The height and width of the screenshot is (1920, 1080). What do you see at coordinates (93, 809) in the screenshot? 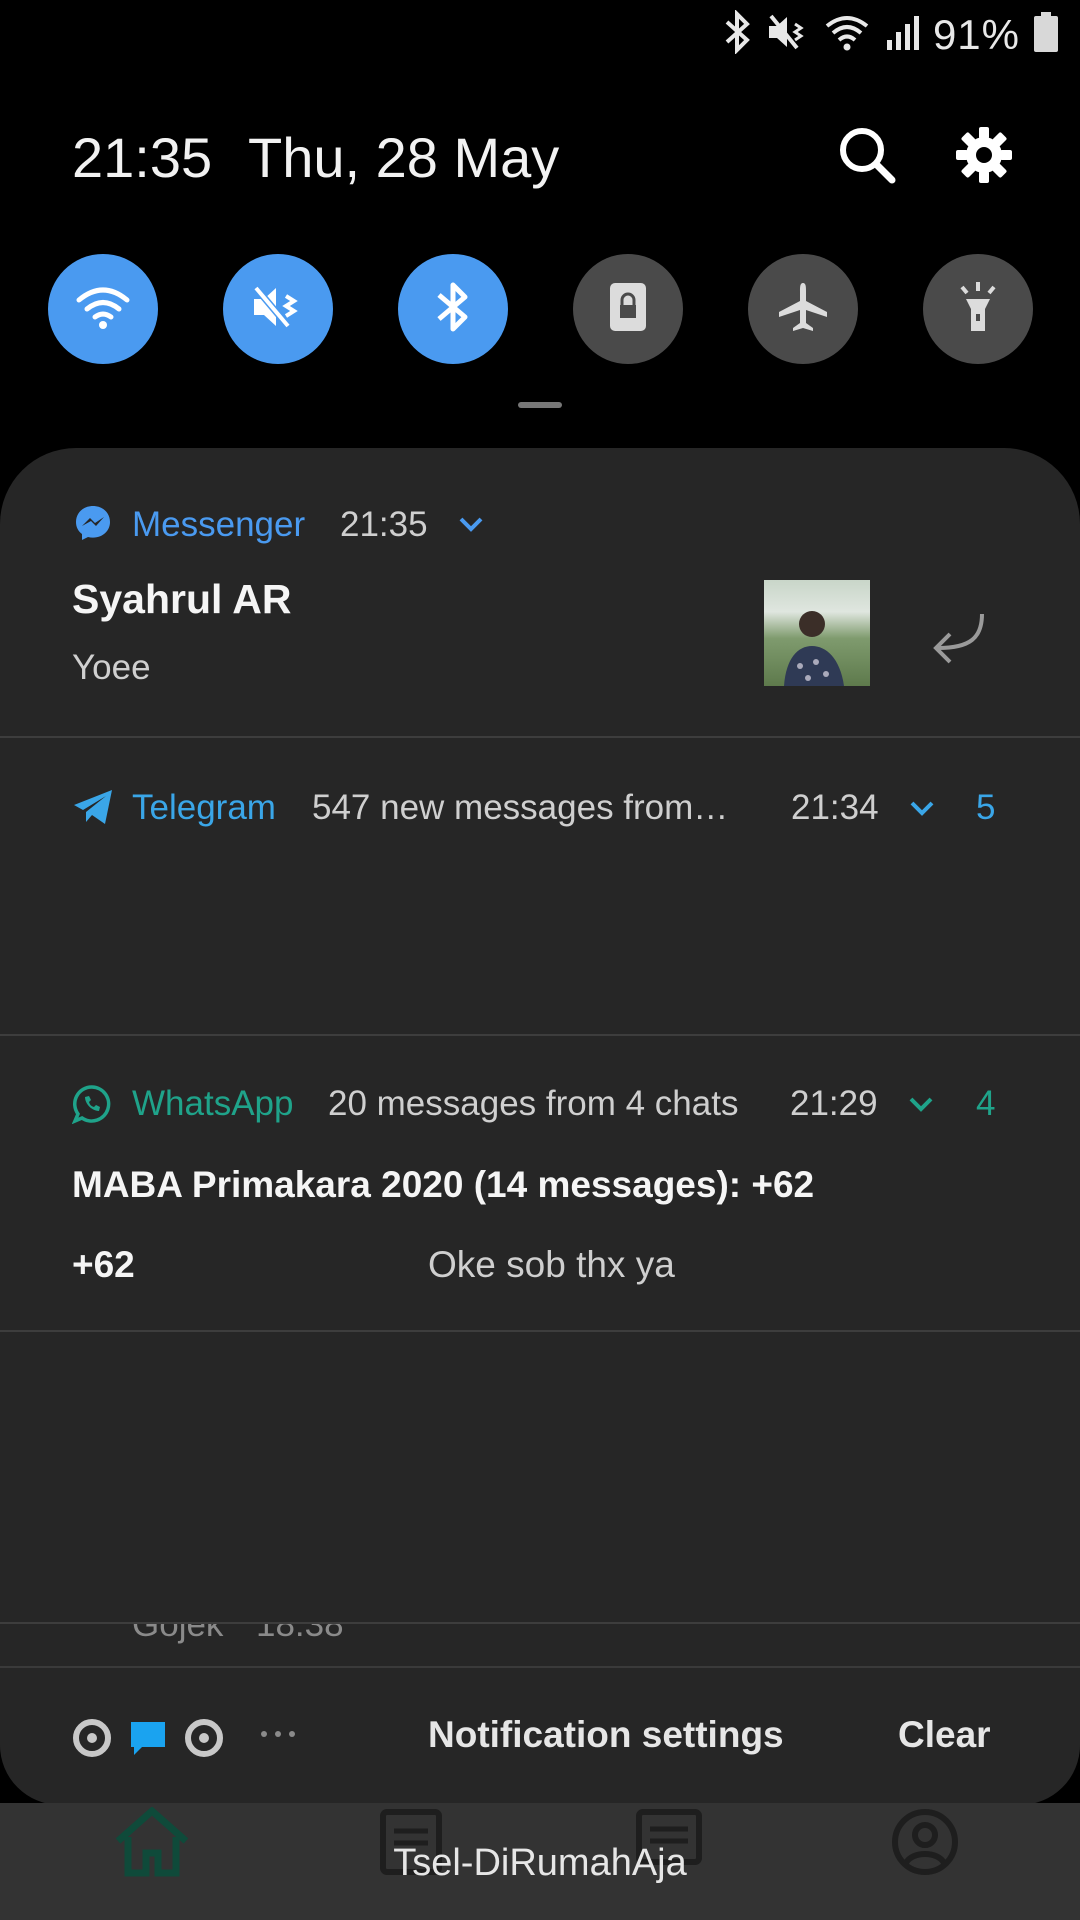
I see `telegram-icon` at bounding box center [93, 809].